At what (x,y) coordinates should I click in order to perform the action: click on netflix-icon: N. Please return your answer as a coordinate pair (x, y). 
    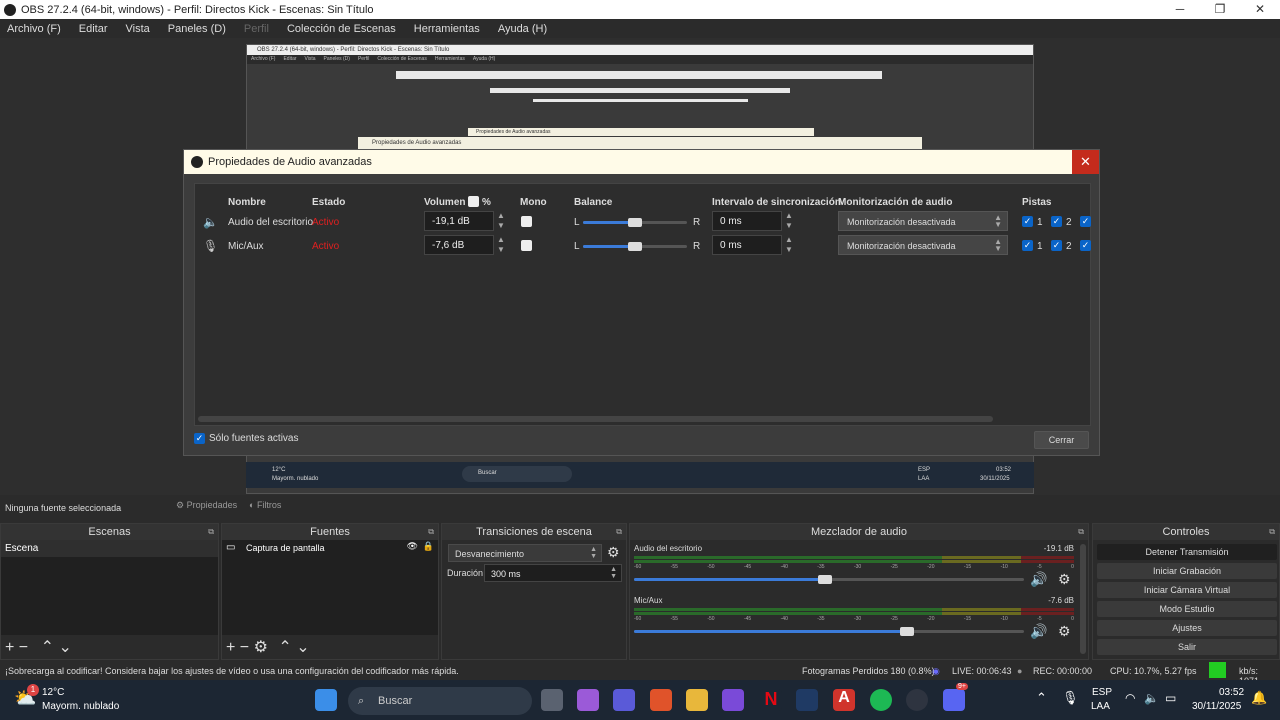
    Looking at the image, I should click on (771, 700).